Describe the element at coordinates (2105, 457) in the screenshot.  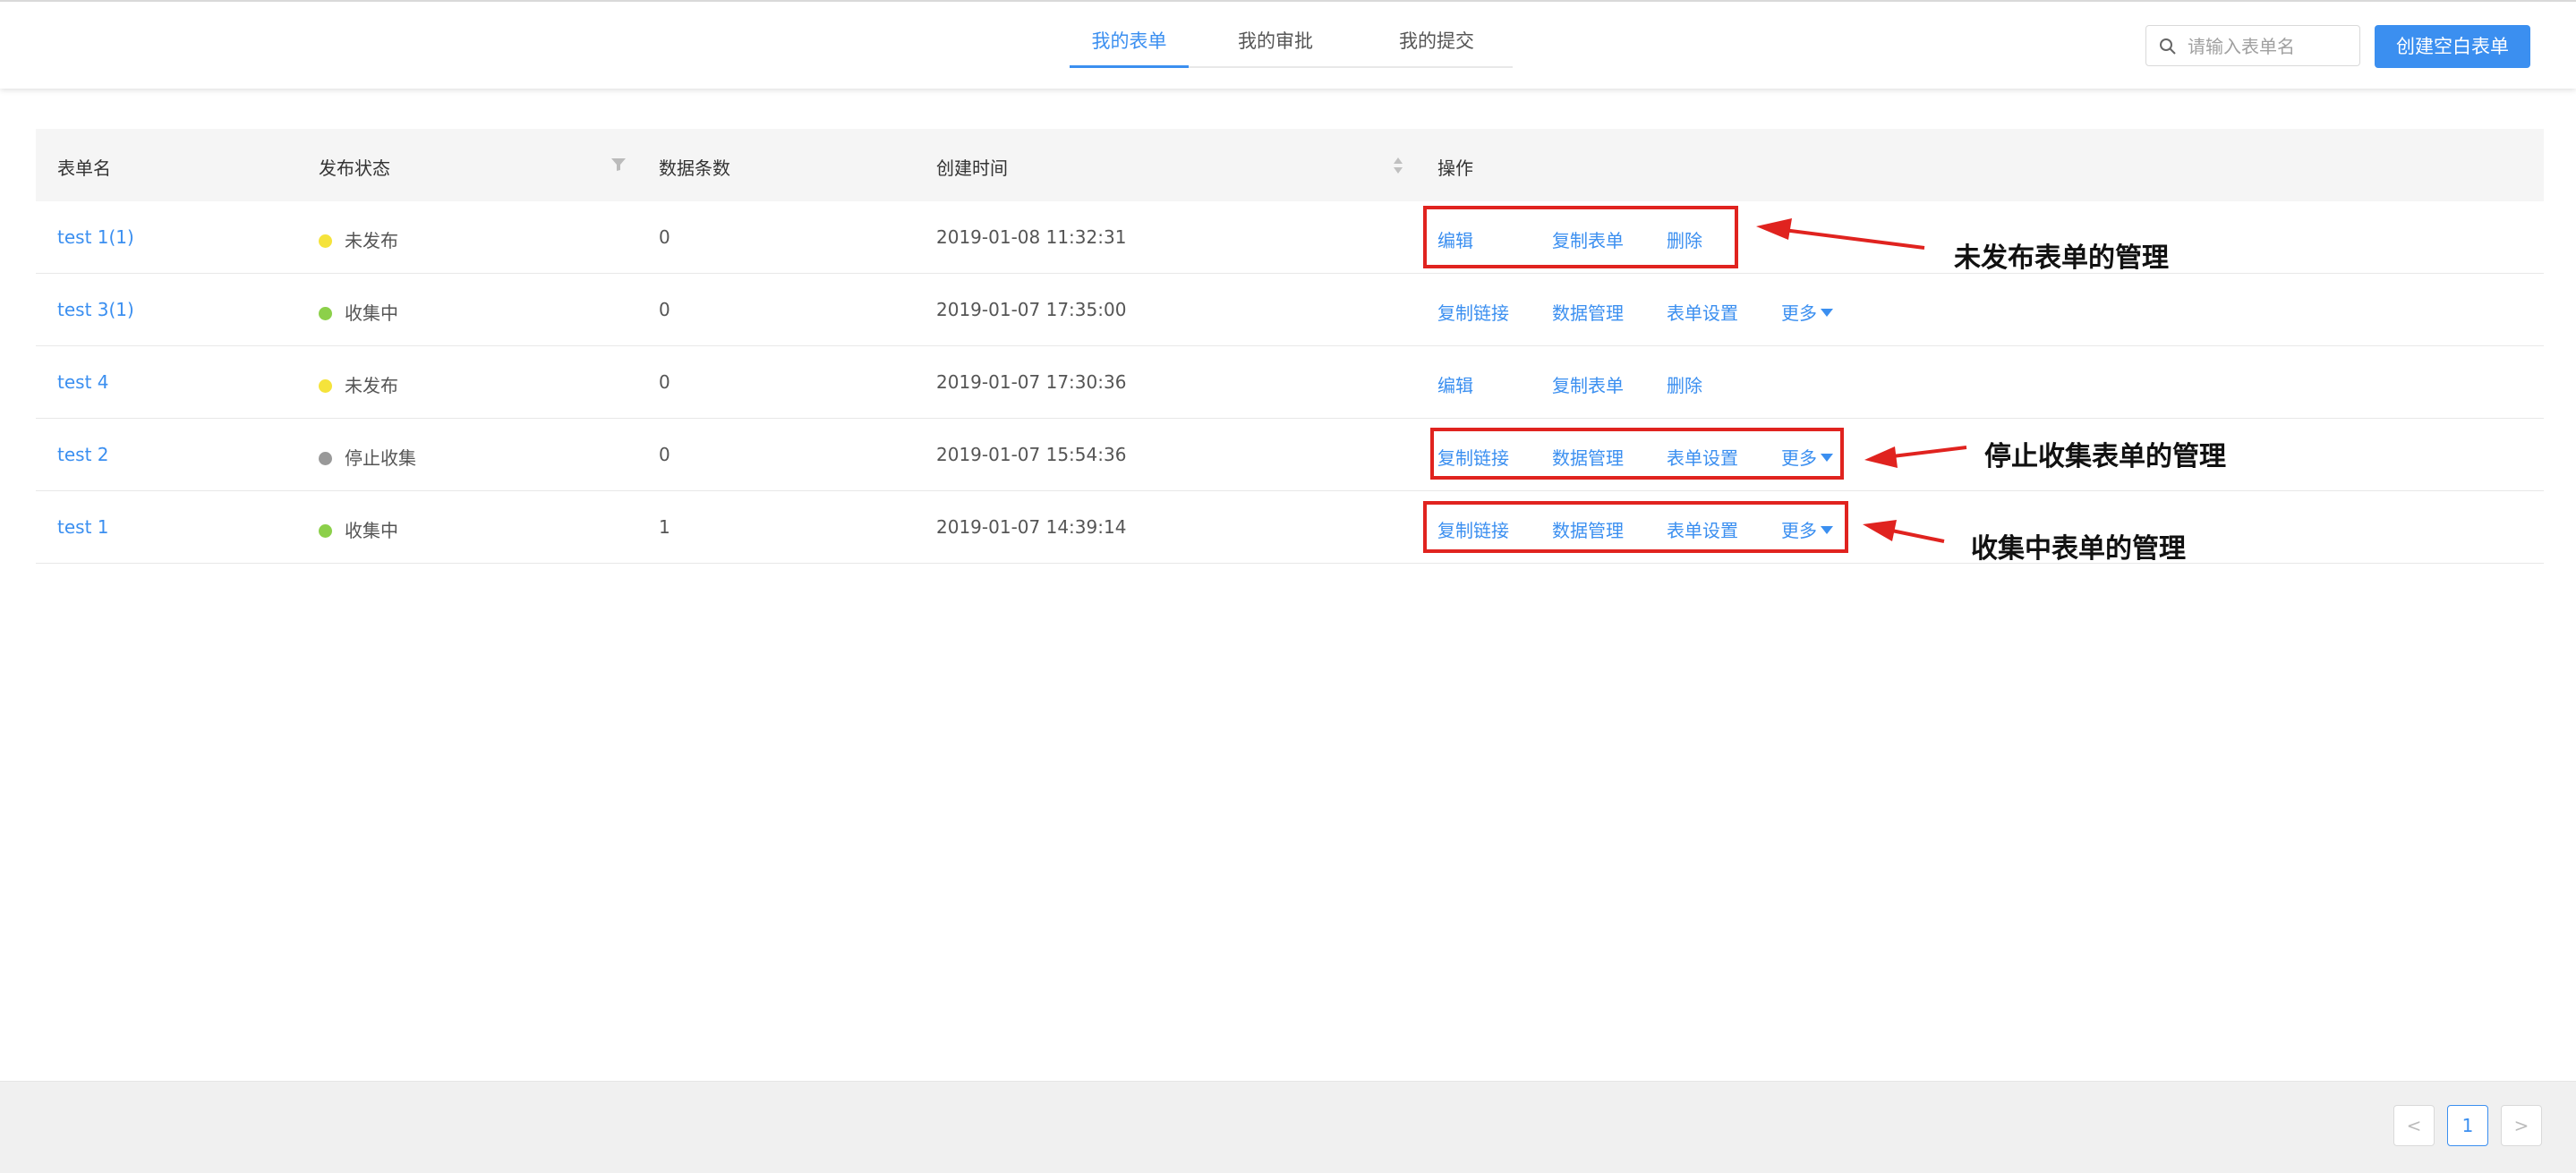
I see `annotation-label: 停止收集表单的管理` at that location.